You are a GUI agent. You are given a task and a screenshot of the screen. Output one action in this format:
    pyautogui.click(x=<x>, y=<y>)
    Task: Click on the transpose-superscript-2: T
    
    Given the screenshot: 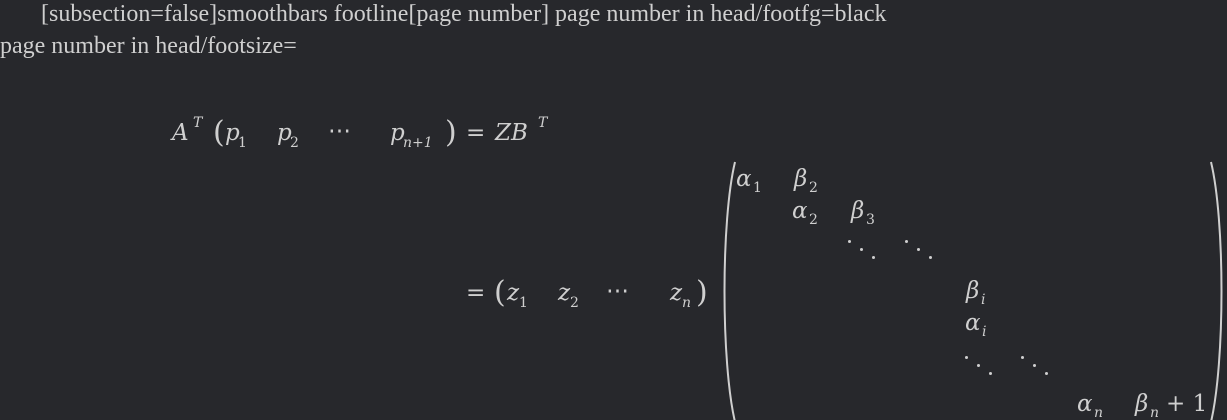 What is the action you would take?
    pyautogui.click(x=543, y=123)
    